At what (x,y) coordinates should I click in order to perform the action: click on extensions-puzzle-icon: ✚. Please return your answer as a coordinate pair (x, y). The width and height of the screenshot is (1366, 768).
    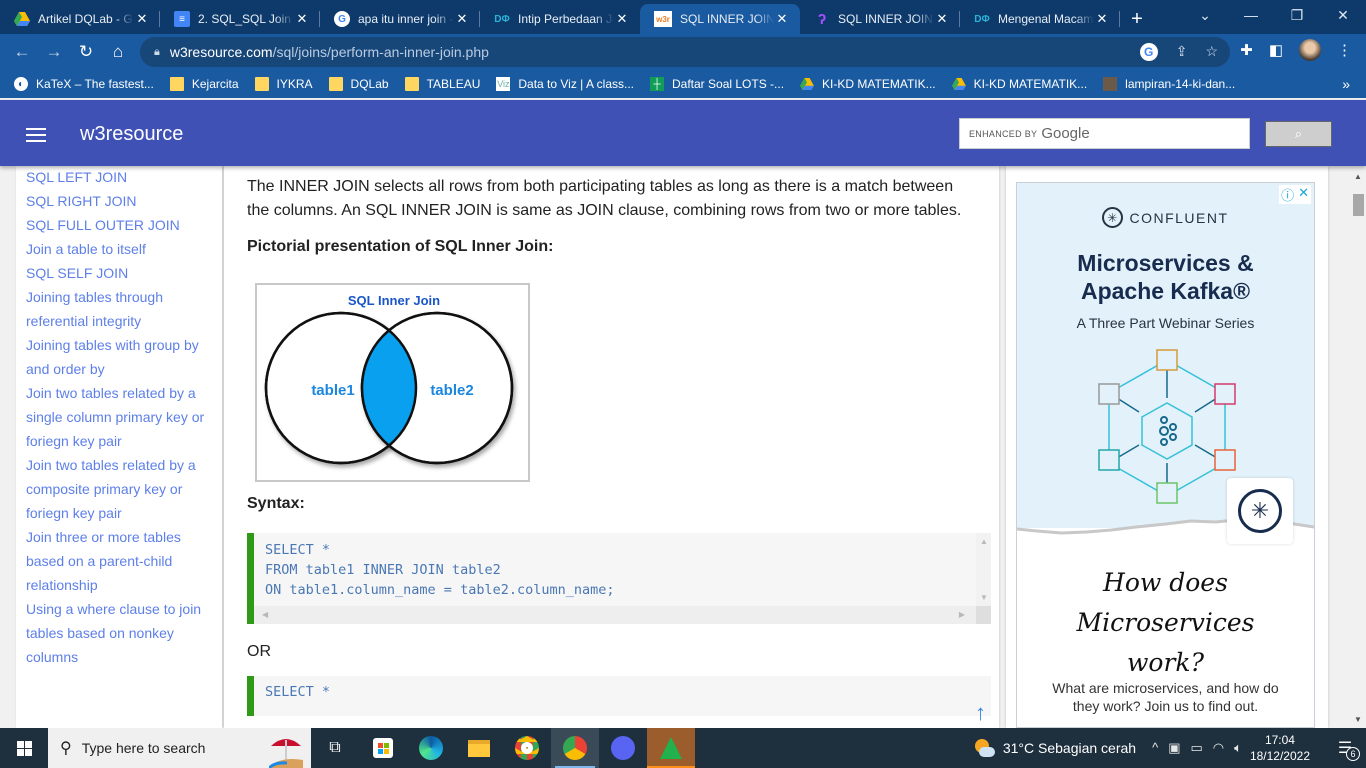
    Looking at the image, I should click on (1246, 50).